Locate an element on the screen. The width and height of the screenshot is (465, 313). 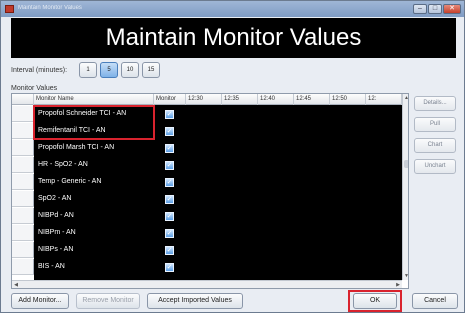
monitor-name-cell: NIBPs - AN is located at coordinates (94, 250).